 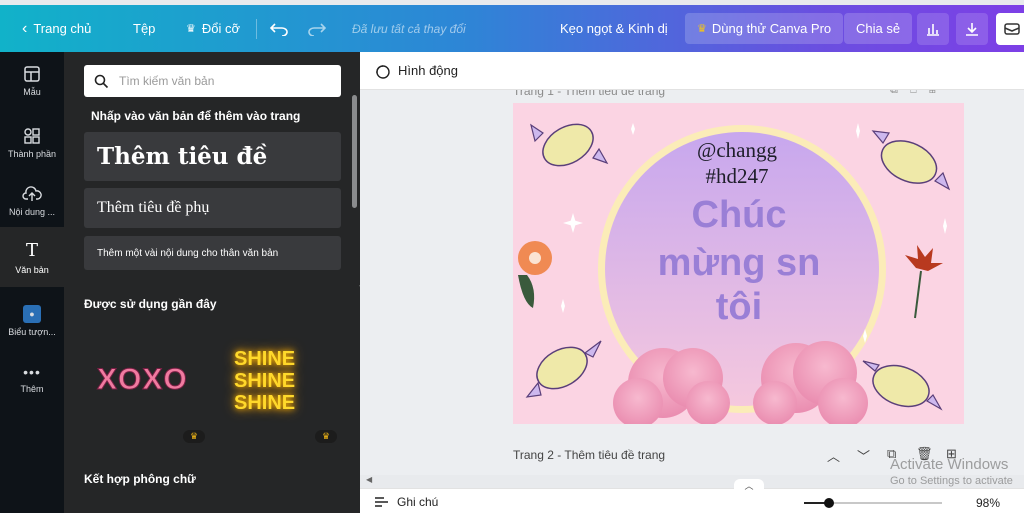 I want to click on move-up-button: ︿, so click(x=833, y=455).